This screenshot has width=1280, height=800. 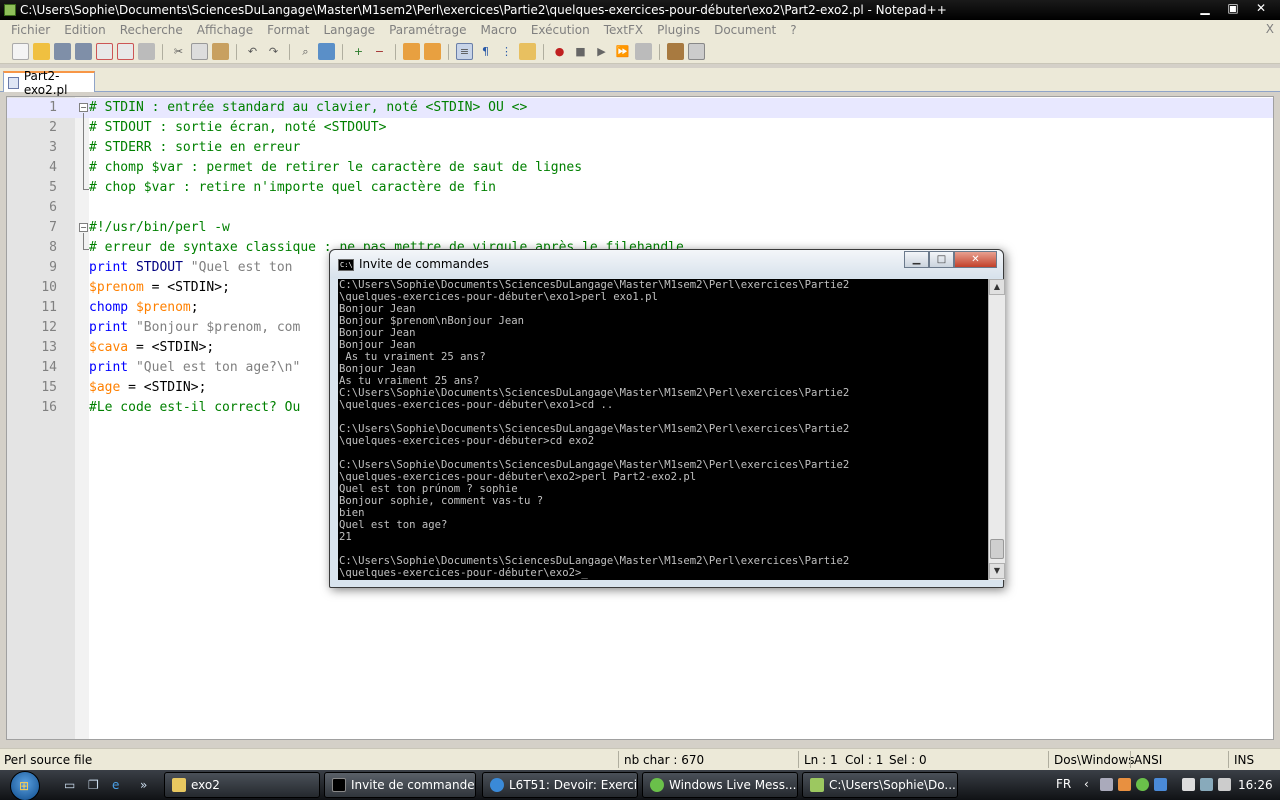 I want to click on paste-icon, so click(x=220, y=51).